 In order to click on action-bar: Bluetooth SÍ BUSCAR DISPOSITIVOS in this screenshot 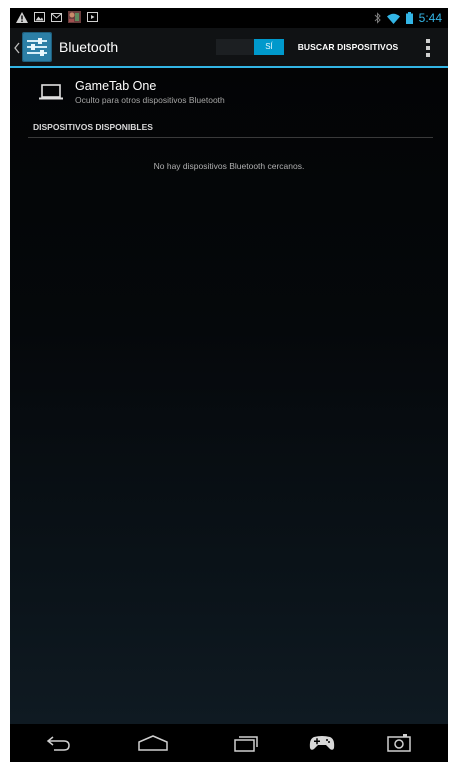, I will do `click(229, 48)`.